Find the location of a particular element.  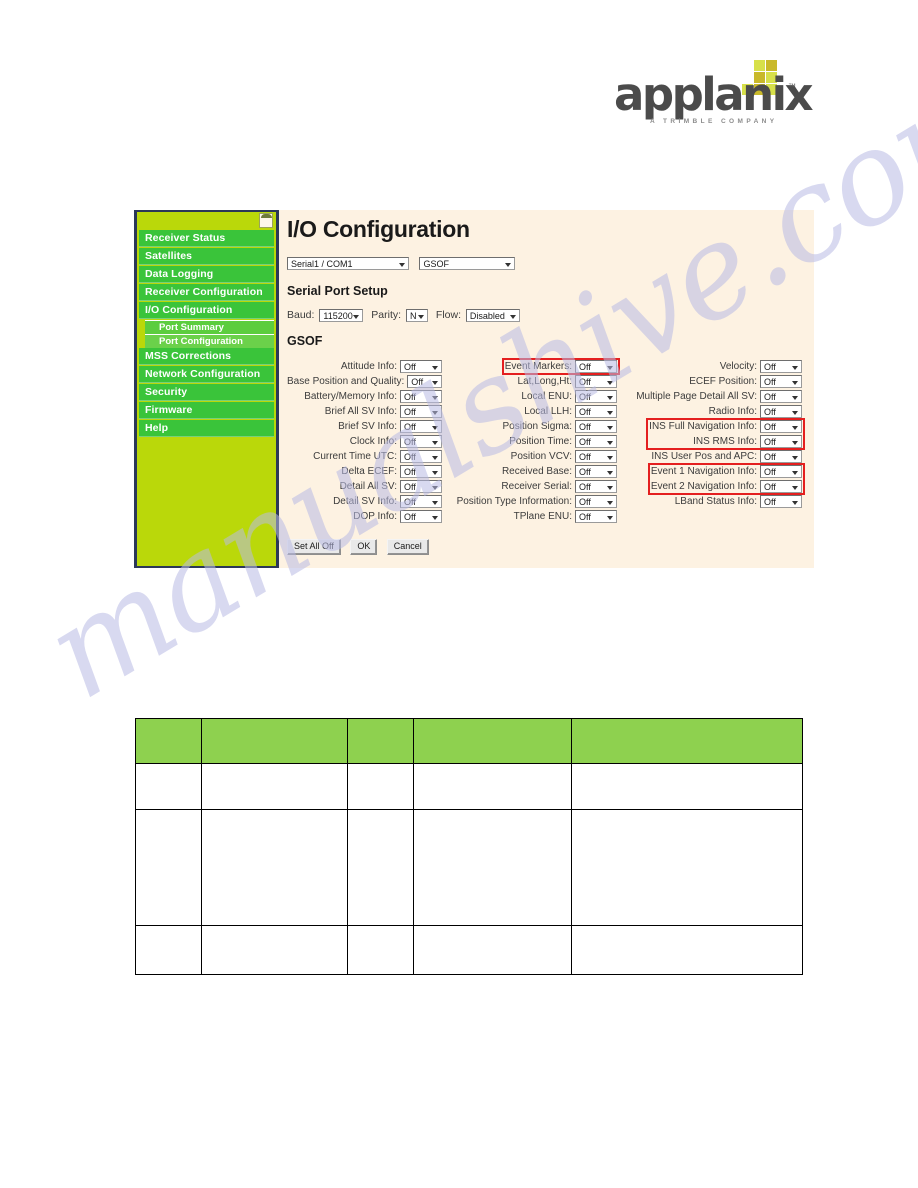

sidebar-item-security: Security is located at coordinates (206, 392).